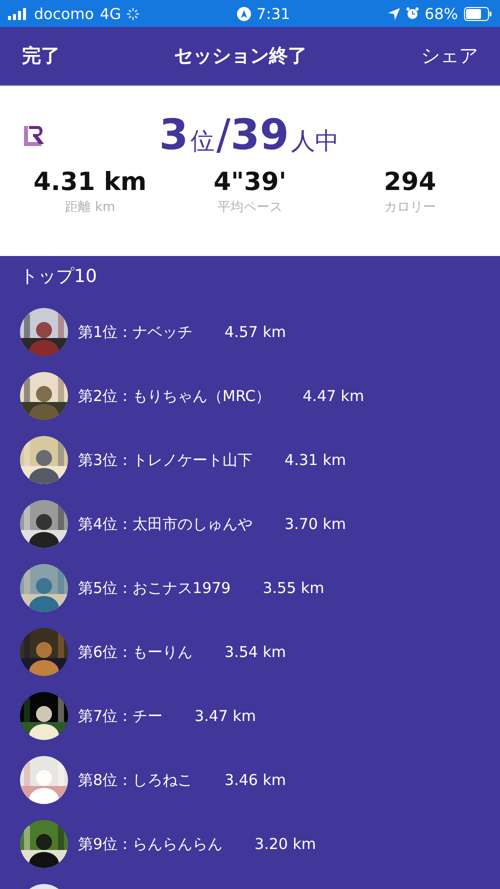  What do you see at coordinates (202, 141) in the screenshot?
I see `rank-unit: 位` at bounding box center [202, 141].